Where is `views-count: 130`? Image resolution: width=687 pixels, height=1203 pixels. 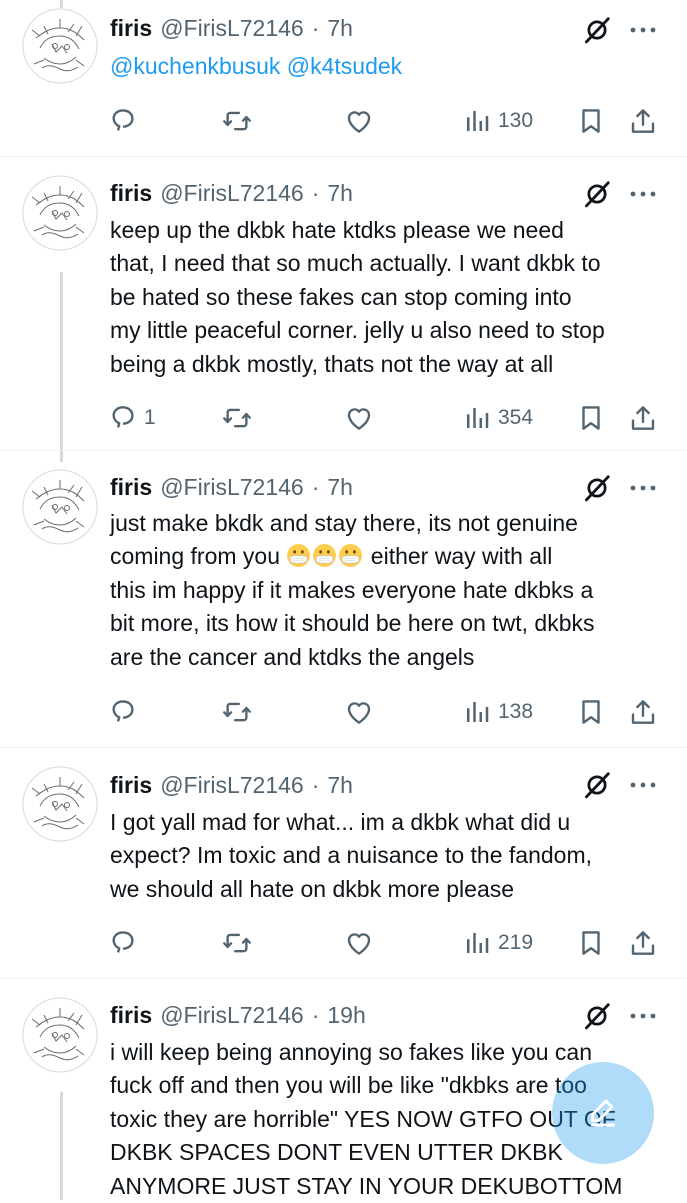 views-count: 130 is located at coordinates (516, 120).